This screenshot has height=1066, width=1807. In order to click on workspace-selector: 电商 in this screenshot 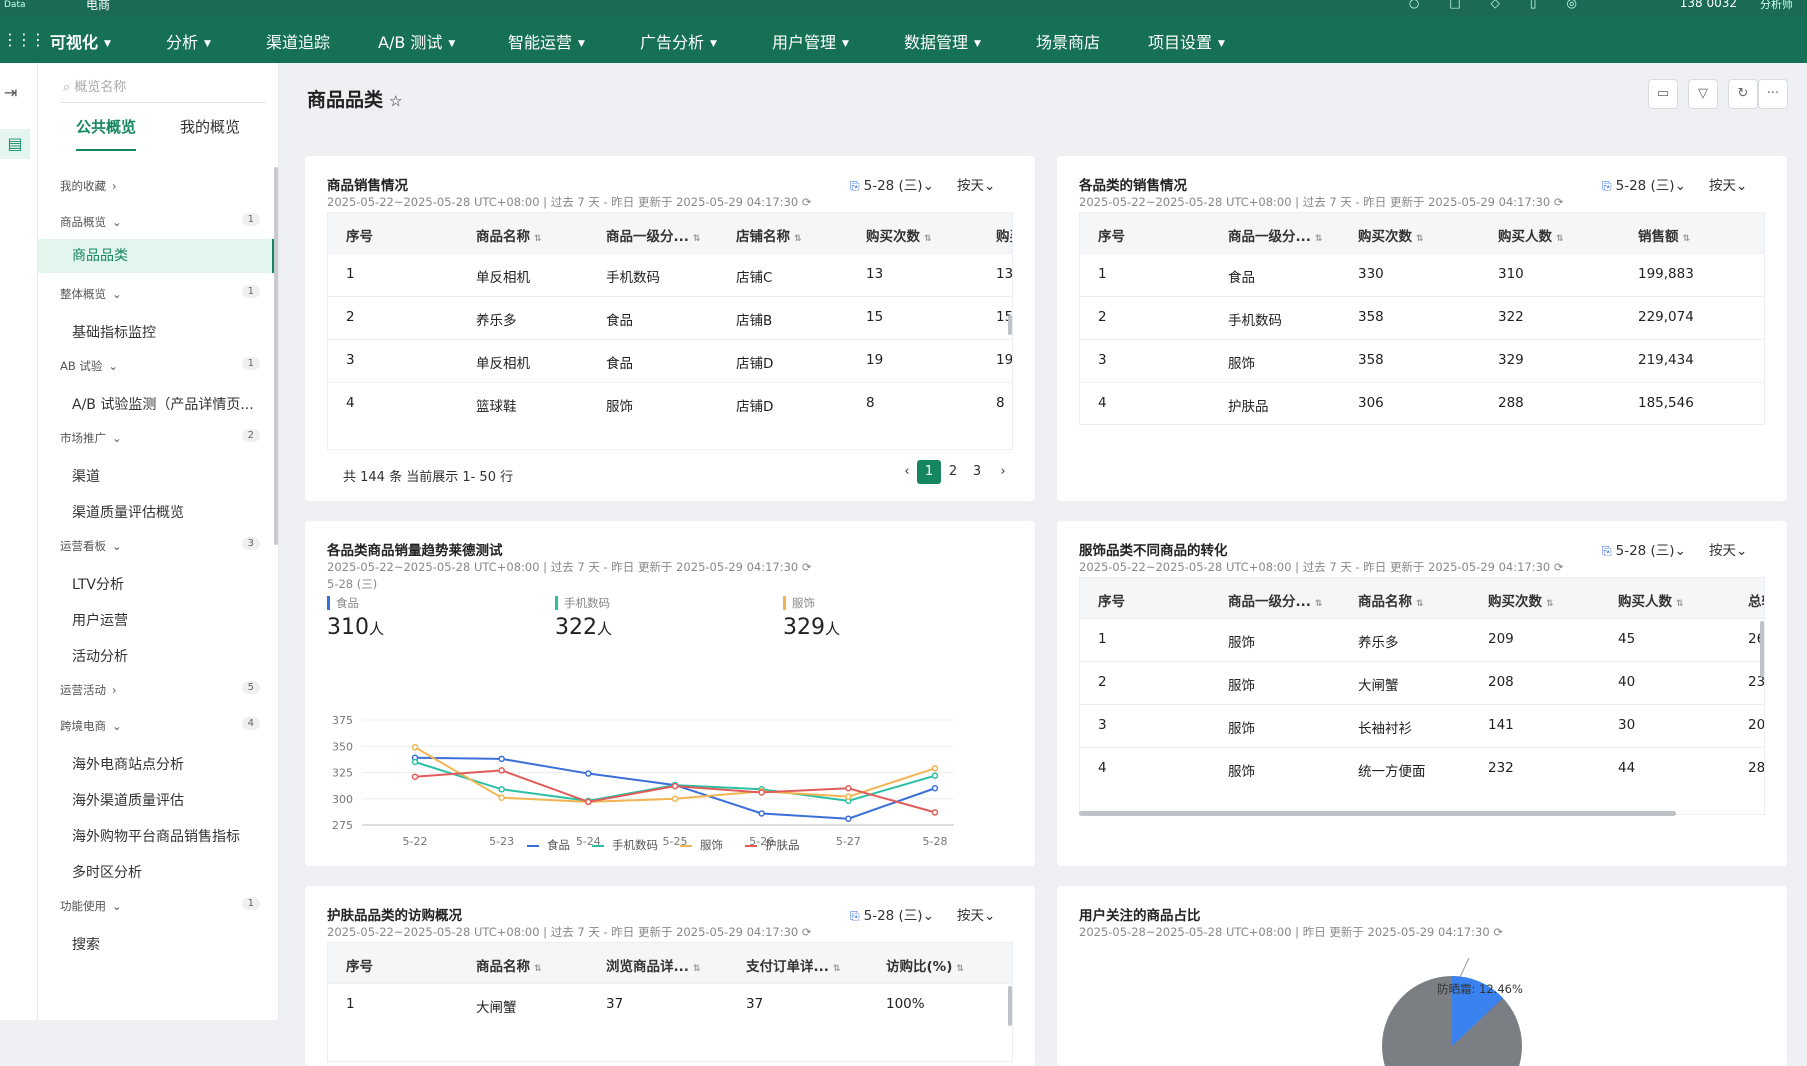, I will do `click(98, 6)`.